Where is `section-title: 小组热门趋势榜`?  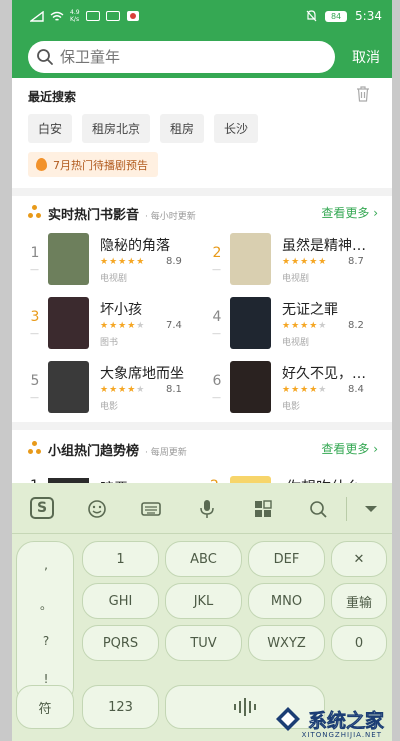
section-title: 小组热门趋势榜 is located at coordinates (94, 451).